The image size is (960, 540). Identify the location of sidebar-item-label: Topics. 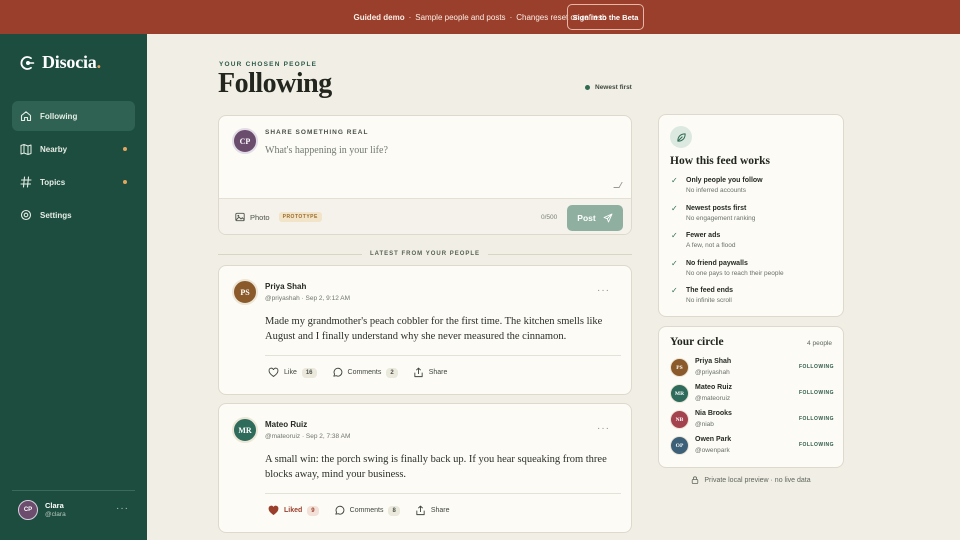
(53, 182).